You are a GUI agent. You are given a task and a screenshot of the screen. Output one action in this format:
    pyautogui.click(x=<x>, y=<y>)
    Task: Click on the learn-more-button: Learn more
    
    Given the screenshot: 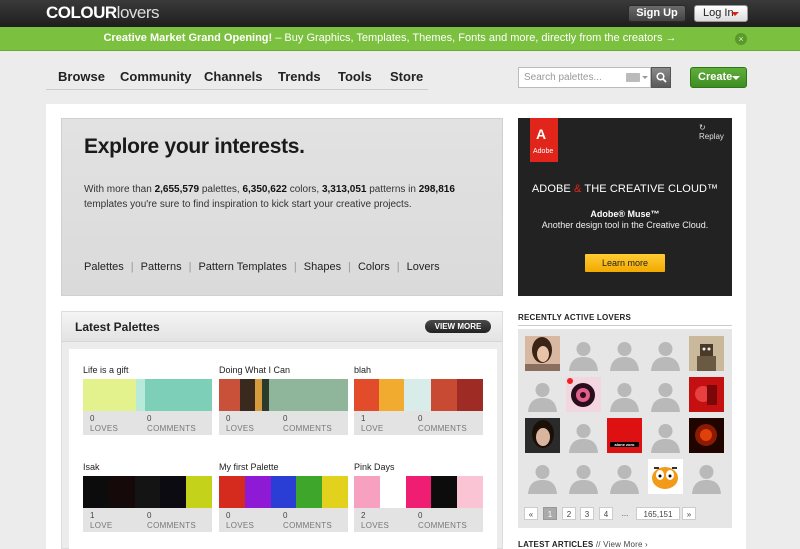 What is the action you would take?
    pyautogui.click(x=625, y=263)
    